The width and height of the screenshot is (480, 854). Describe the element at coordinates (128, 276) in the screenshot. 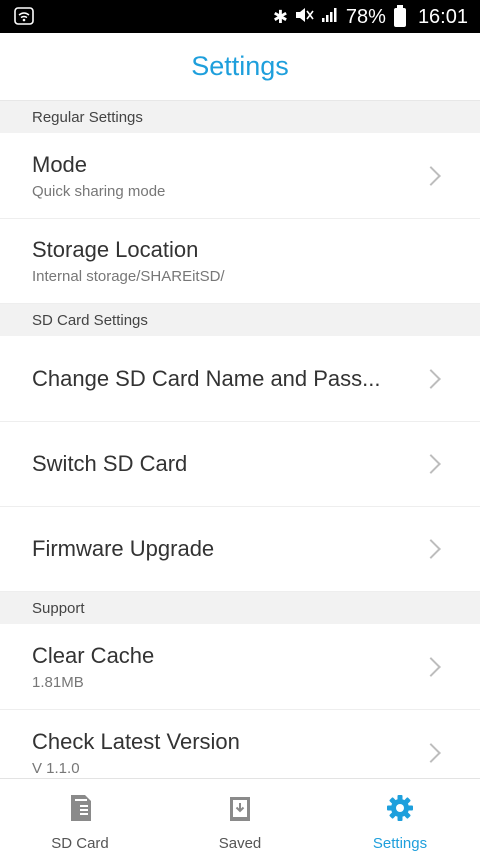

I see `row-subtitle: Internal storage/SHAREitSD/` at that location.